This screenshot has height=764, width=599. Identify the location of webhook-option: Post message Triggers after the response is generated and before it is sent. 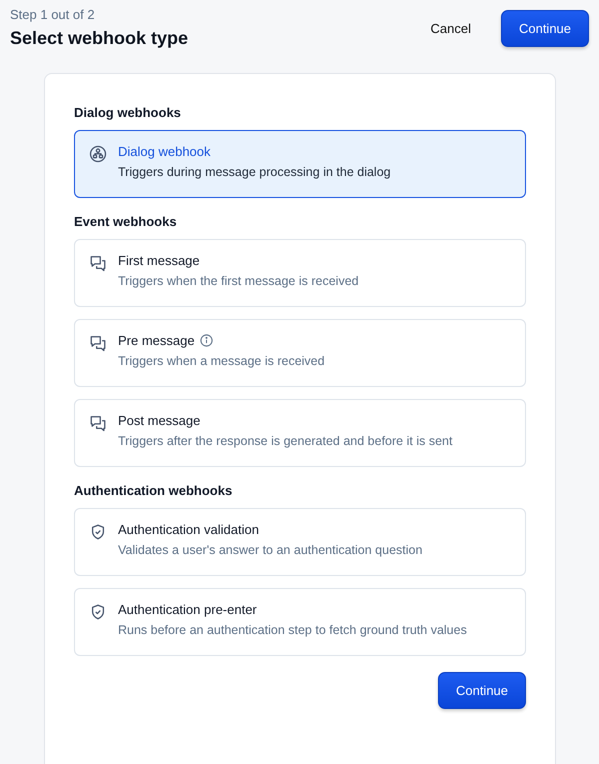
(300, 433).